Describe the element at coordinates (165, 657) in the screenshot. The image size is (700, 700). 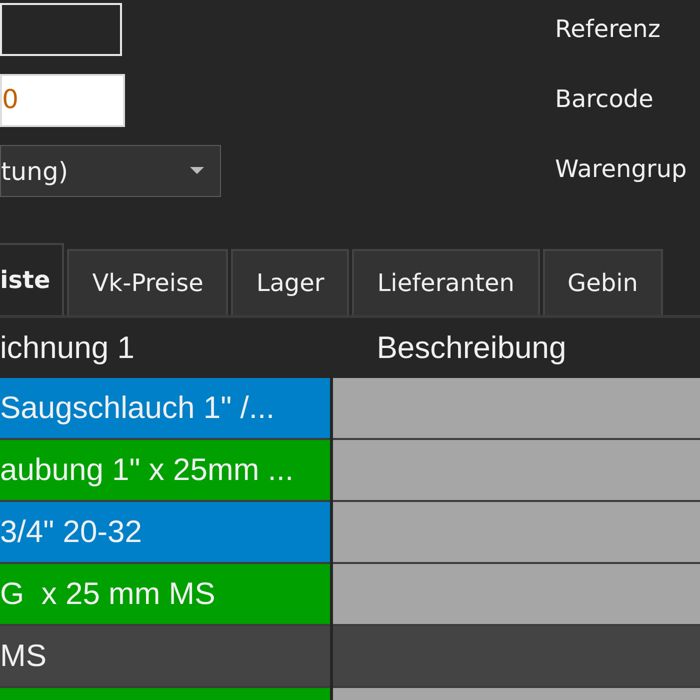
I see `table-cell: MS` at that location.